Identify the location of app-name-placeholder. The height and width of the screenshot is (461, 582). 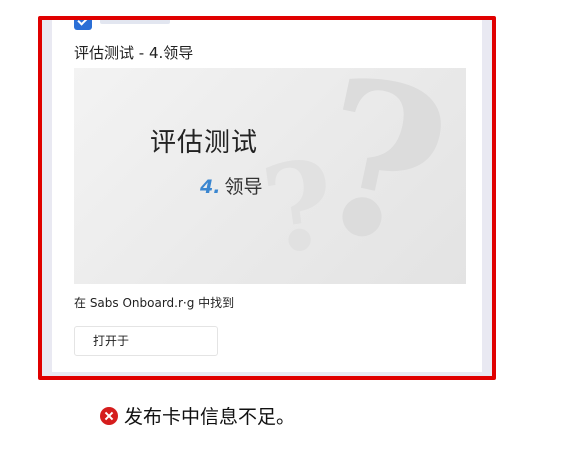
(135, 22).